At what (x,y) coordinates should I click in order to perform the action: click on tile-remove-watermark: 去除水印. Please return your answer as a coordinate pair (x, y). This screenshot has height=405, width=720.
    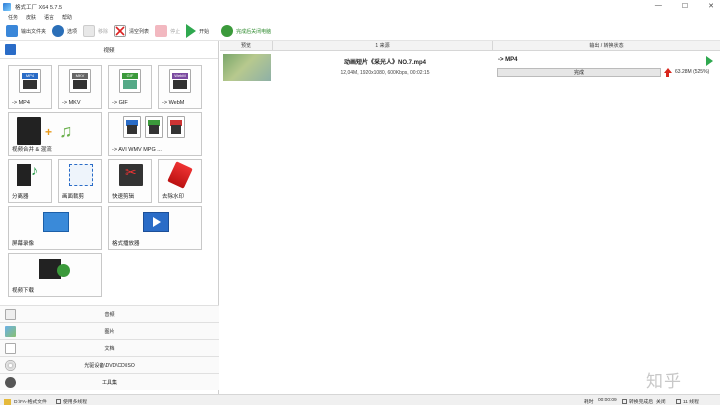
    Looking at the image, I should click on (180, 181).